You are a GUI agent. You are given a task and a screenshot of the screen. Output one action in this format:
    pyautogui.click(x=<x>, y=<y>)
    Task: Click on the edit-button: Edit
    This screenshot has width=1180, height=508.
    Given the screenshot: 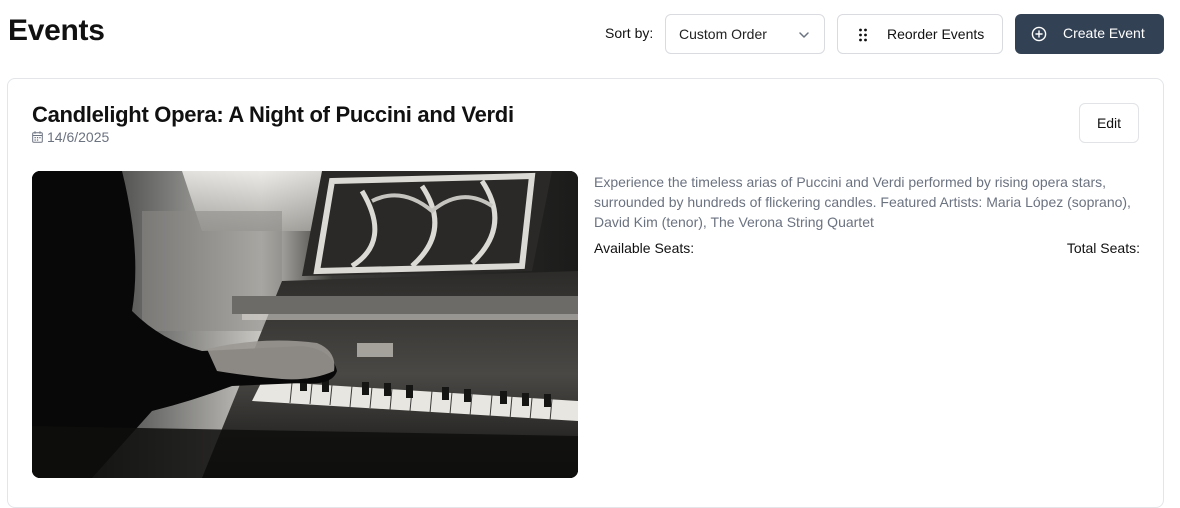 What is the action you would take?
    pyautogui.click(x=1109, y=123)
    